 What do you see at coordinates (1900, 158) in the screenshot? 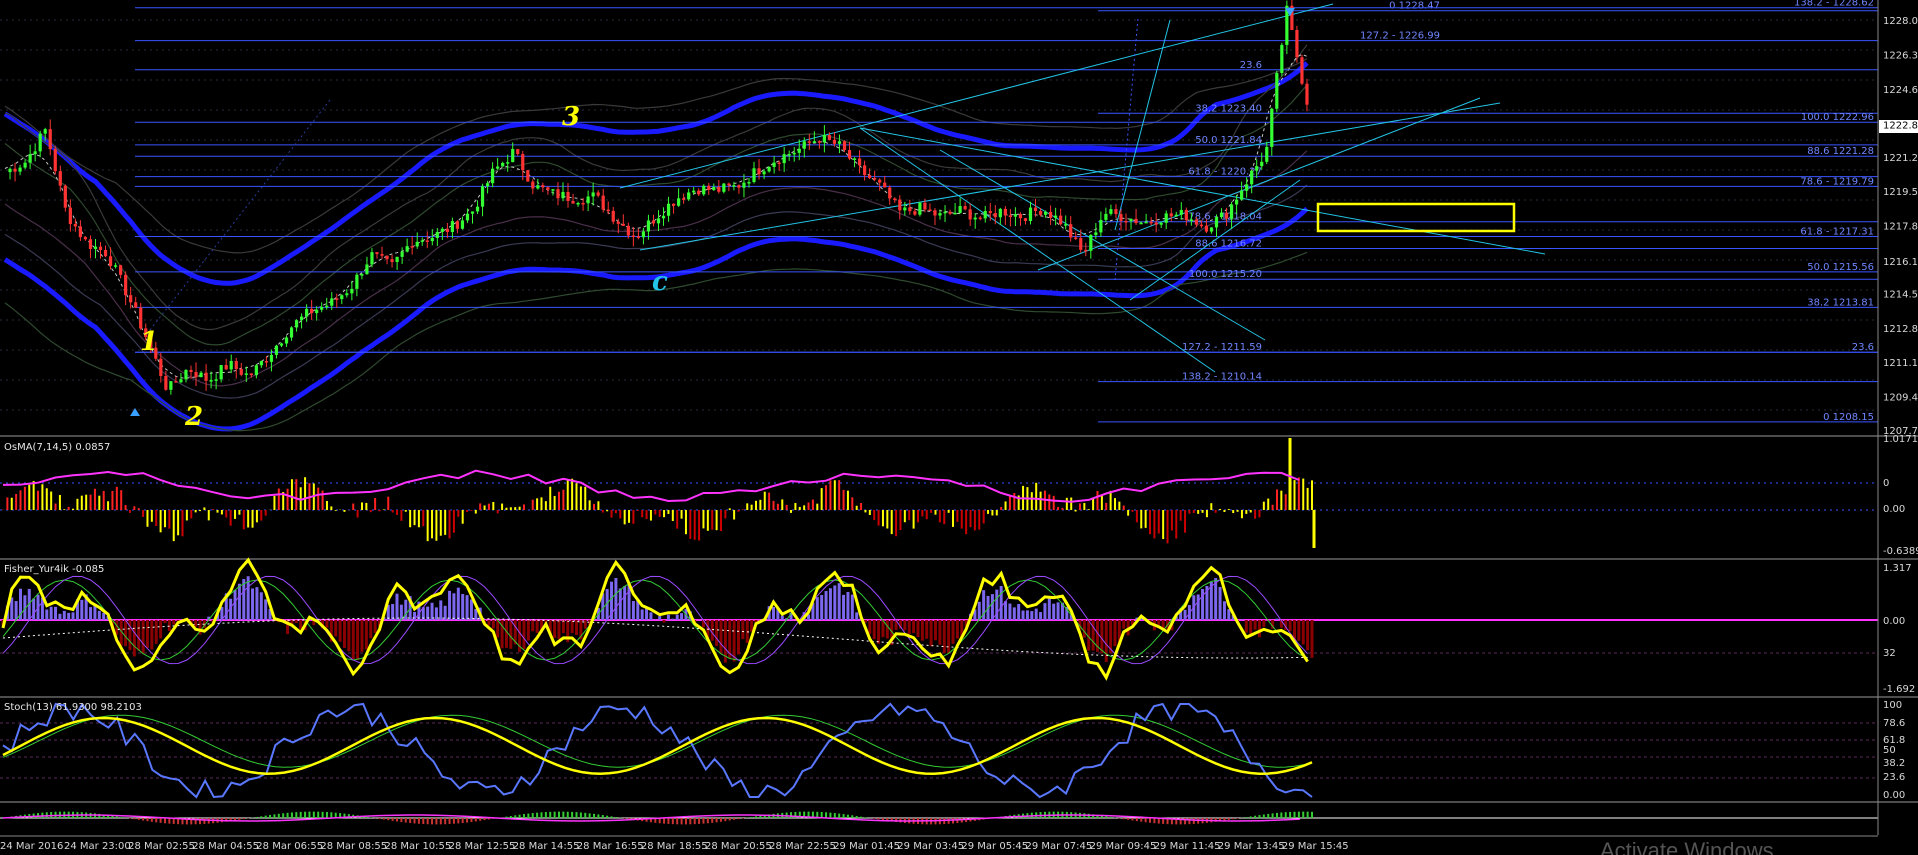
I see `price-tick: 1221.25` at bounding box center [1900, 158].